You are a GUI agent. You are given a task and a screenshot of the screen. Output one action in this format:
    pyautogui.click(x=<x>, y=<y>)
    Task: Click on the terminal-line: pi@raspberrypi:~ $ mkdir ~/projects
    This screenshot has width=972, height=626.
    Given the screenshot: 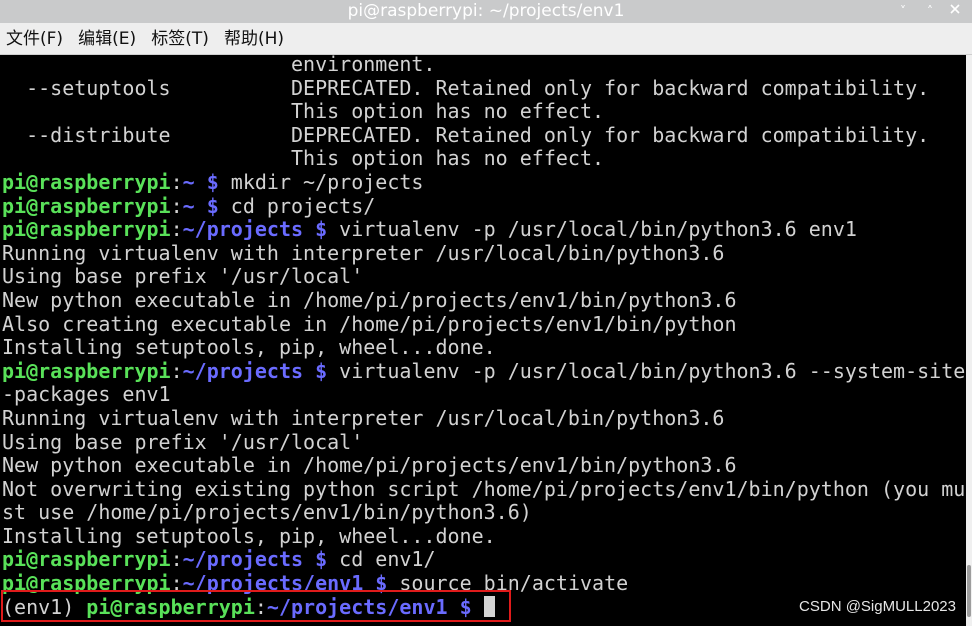 What is the action you would take?
    pyautogui.click(x=483, y=182)
    